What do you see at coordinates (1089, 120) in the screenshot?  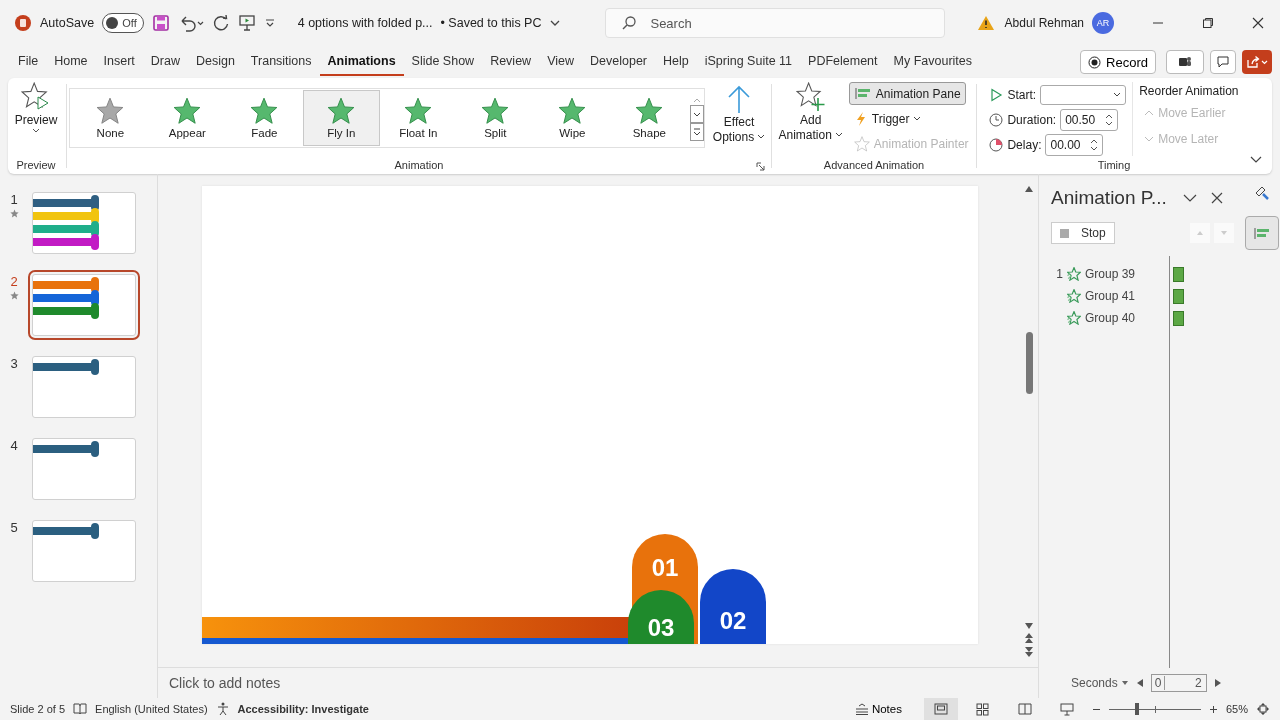 I see `duration-spinner: 00.50` at bounding box center [1089, 120].